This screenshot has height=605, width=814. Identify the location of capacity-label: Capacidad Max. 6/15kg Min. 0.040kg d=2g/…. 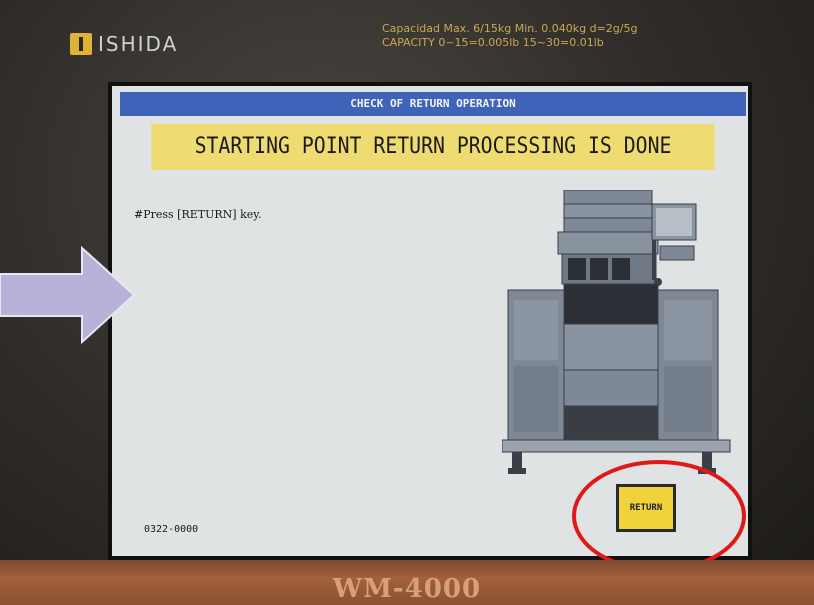
(509, 36).